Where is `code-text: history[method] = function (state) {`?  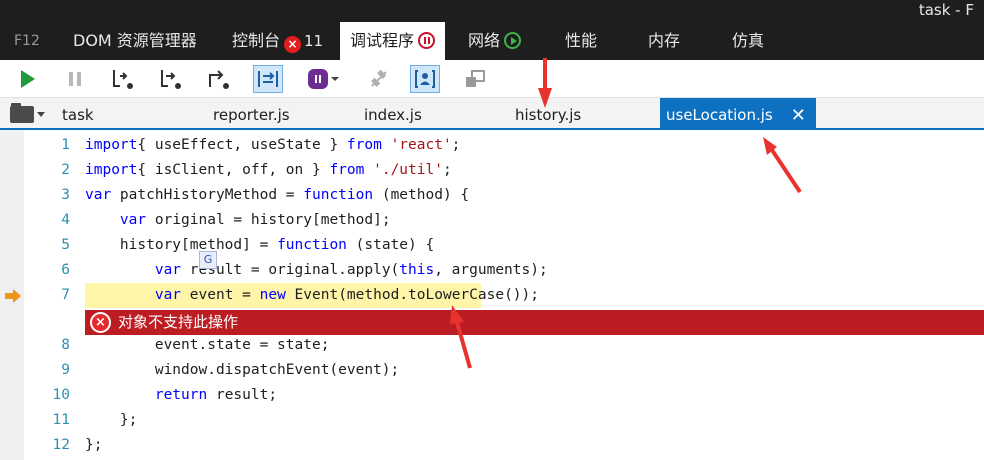
code-text: history[method] = function (state) { is located at coordinates (260, 245).